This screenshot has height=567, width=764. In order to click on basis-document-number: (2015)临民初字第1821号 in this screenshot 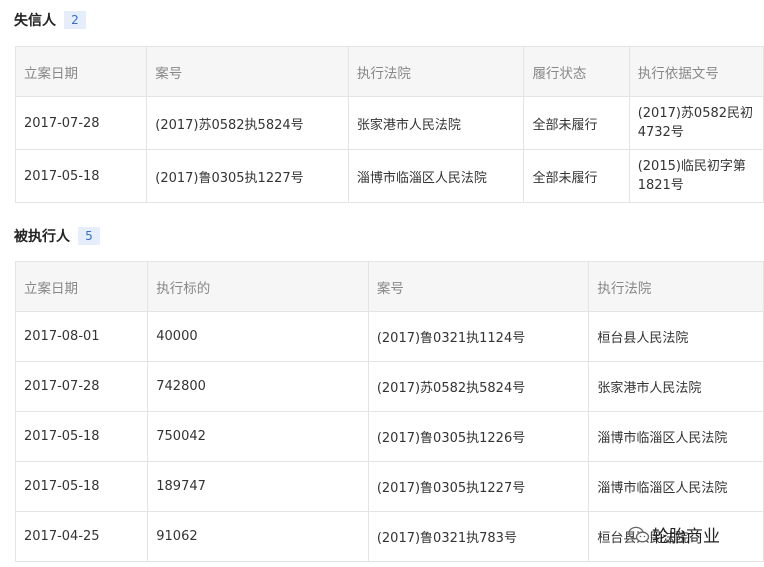, I will do `click(696, 176)`.